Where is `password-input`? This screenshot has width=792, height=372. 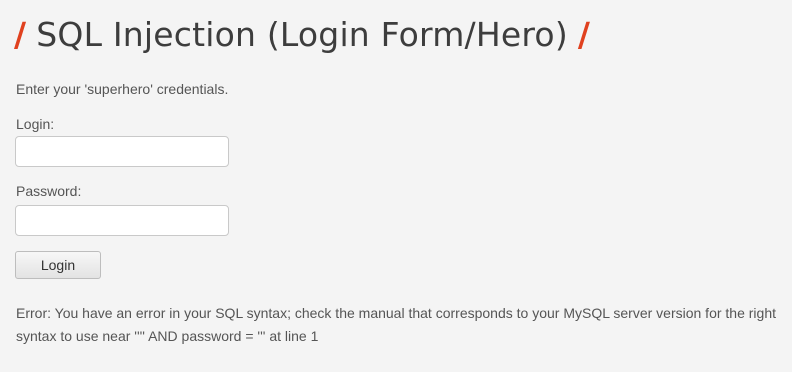 password-input is located at coordinates (122, 220).